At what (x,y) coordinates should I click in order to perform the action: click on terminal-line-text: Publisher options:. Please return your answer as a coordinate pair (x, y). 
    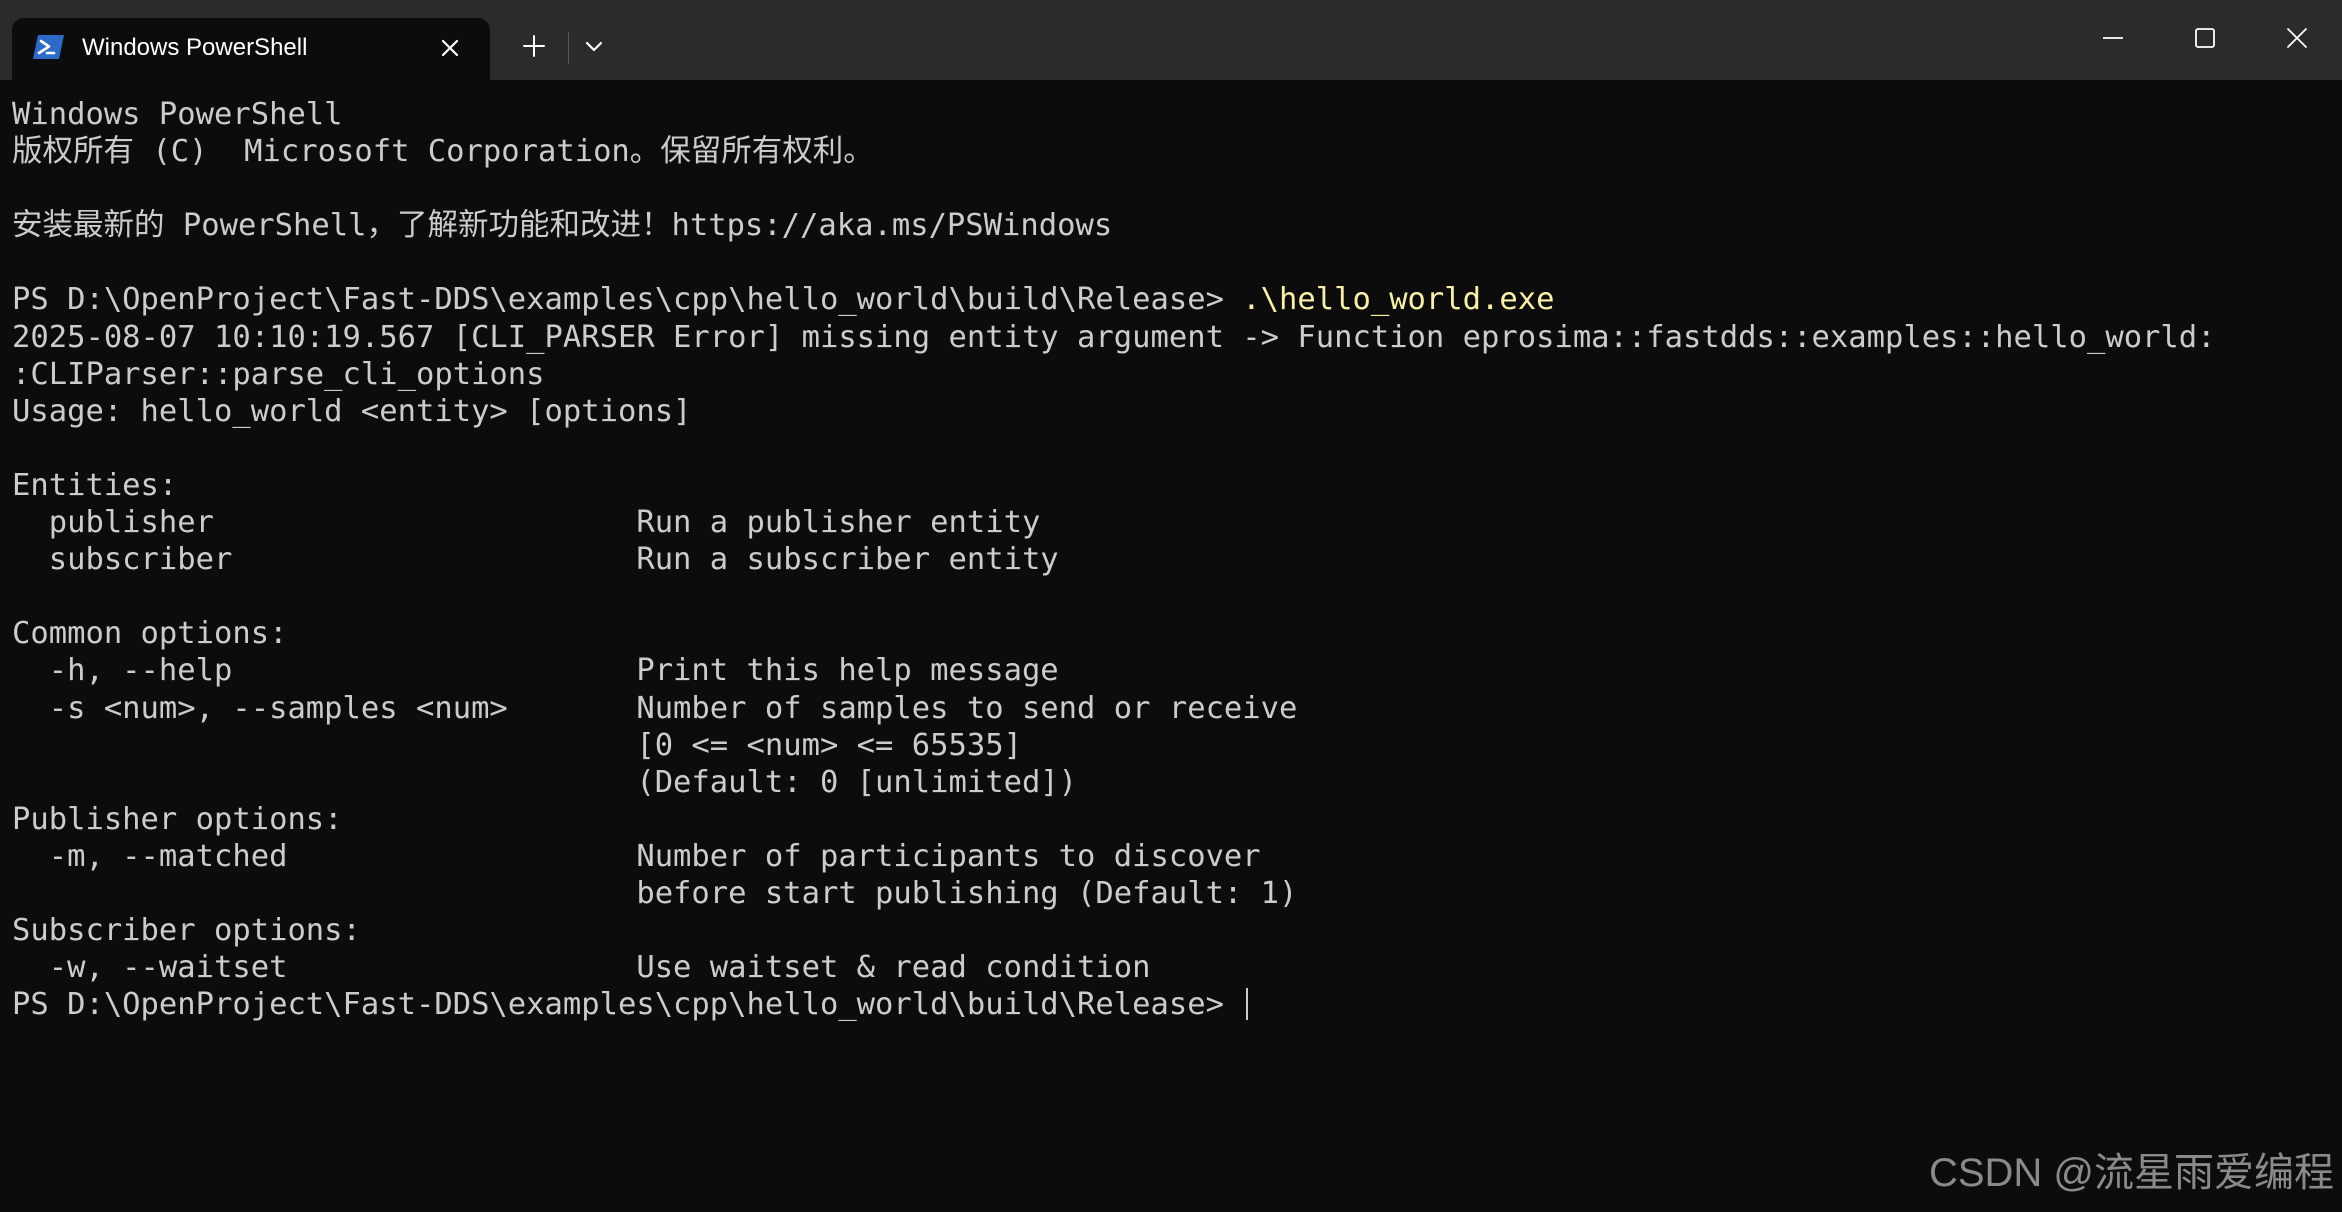
    Looking at the image, I should click on (177, 819).